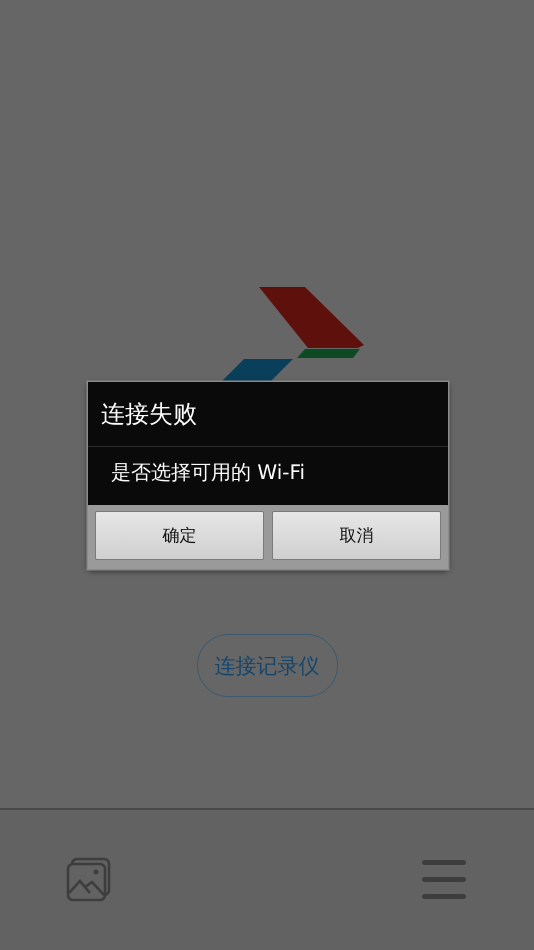 Image resolution: width=534 pixels, height=950 pixels. Describe the element at coordinates (89, 880) in the screenshot. I see `gallery-icon` at that location.